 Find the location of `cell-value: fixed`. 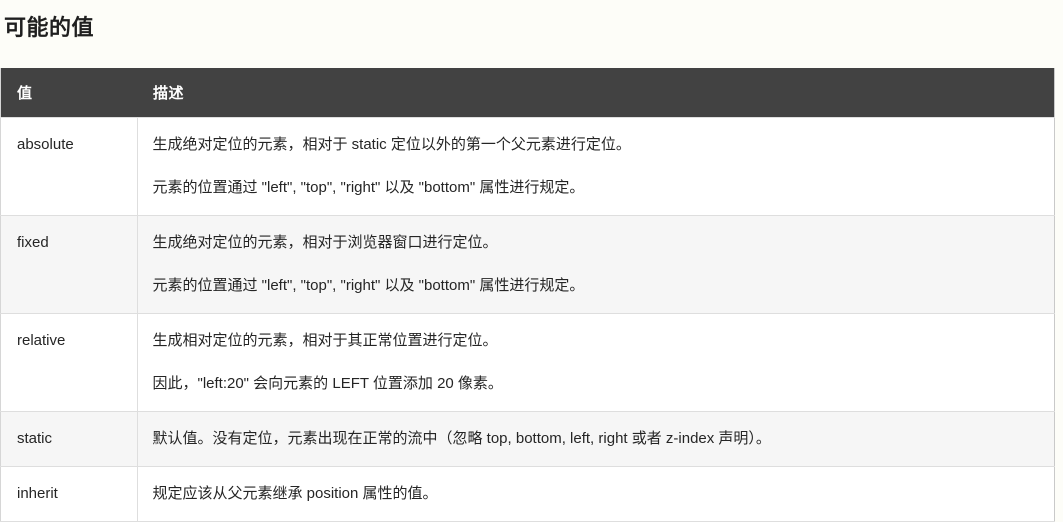

cell-value: fixed is located at coordinates (69, 264).